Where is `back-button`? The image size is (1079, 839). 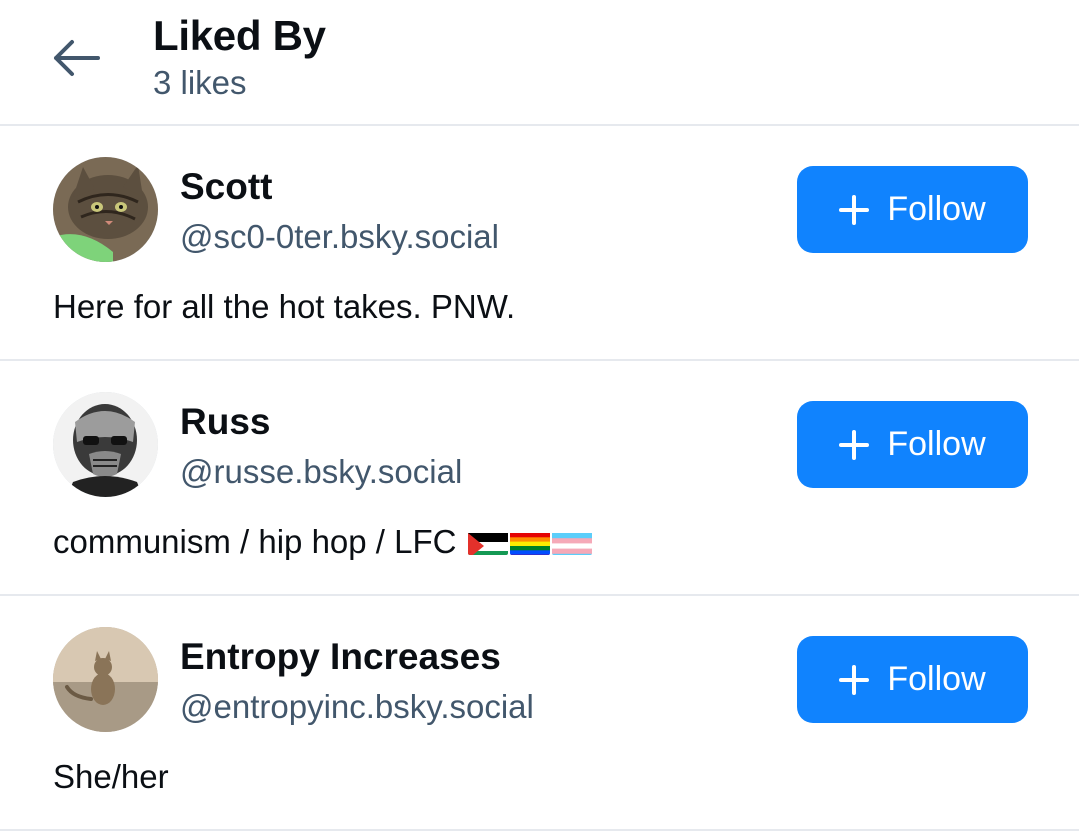
back-button is located at coordinates (76, 58).